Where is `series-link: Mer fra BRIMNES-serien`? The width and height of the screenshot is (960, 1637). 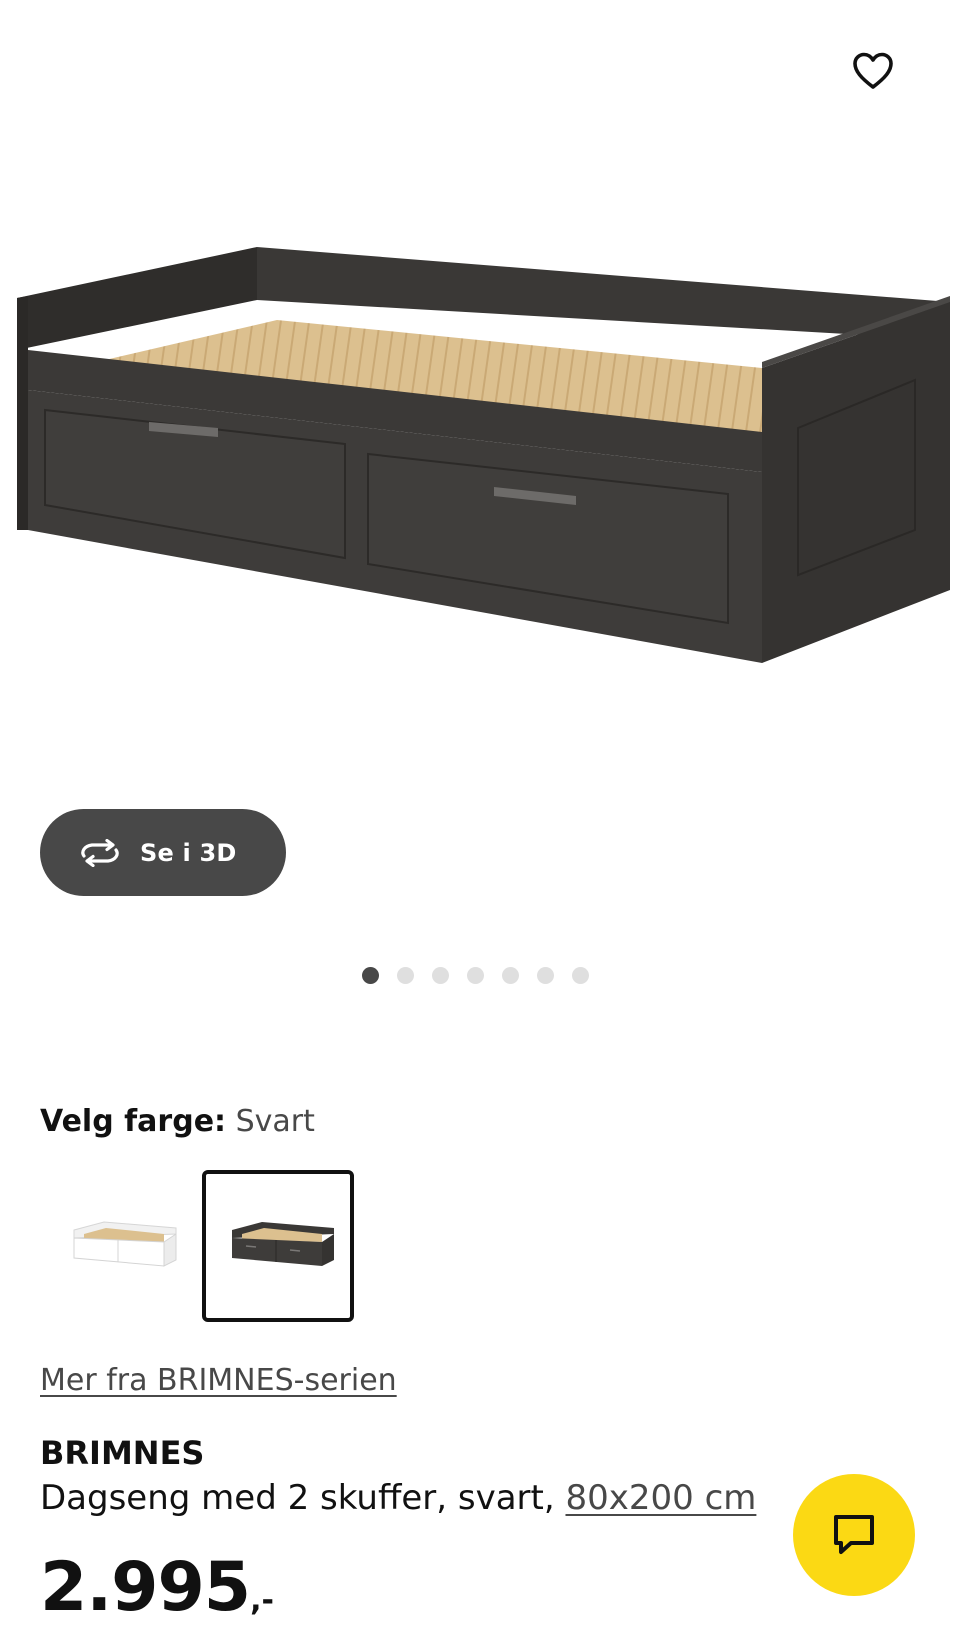 series-link: Mer fra BRIMNES-serien is located at coordinates (218, 1381).